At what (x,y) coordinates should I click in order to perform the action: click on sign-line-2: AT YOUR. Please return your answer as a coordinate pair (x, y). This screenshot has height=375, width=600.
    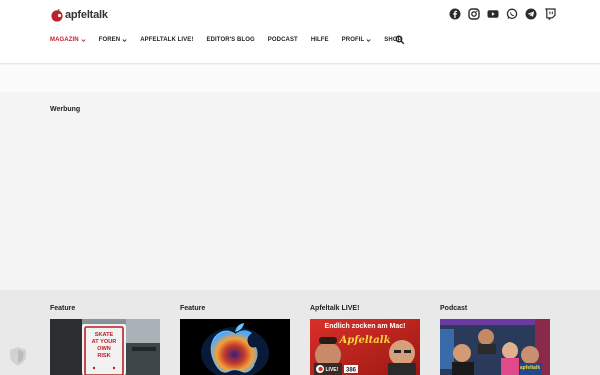
    Looking at the image, I should click on (104, 342).